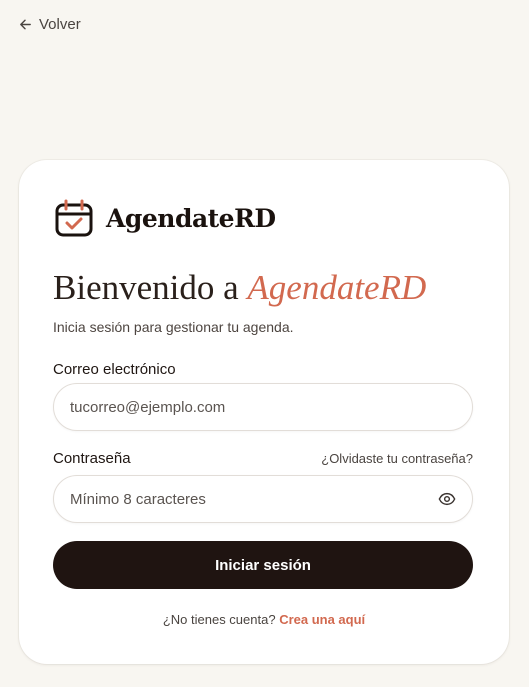 The height and width of the screenshot is (687, 529). What do you see at coordinates (397, 458) in the screenshot?
I see `forgot-password-link: ¿Olvidaste tu contraseña?` at bounding box center [397, 458].